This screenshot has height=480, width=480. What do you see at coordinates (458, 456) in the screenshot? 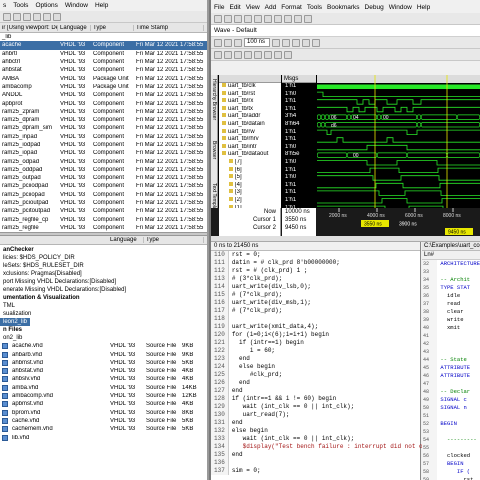
I see `secondary-code-line: clocked` at bounding box center [458, 456].